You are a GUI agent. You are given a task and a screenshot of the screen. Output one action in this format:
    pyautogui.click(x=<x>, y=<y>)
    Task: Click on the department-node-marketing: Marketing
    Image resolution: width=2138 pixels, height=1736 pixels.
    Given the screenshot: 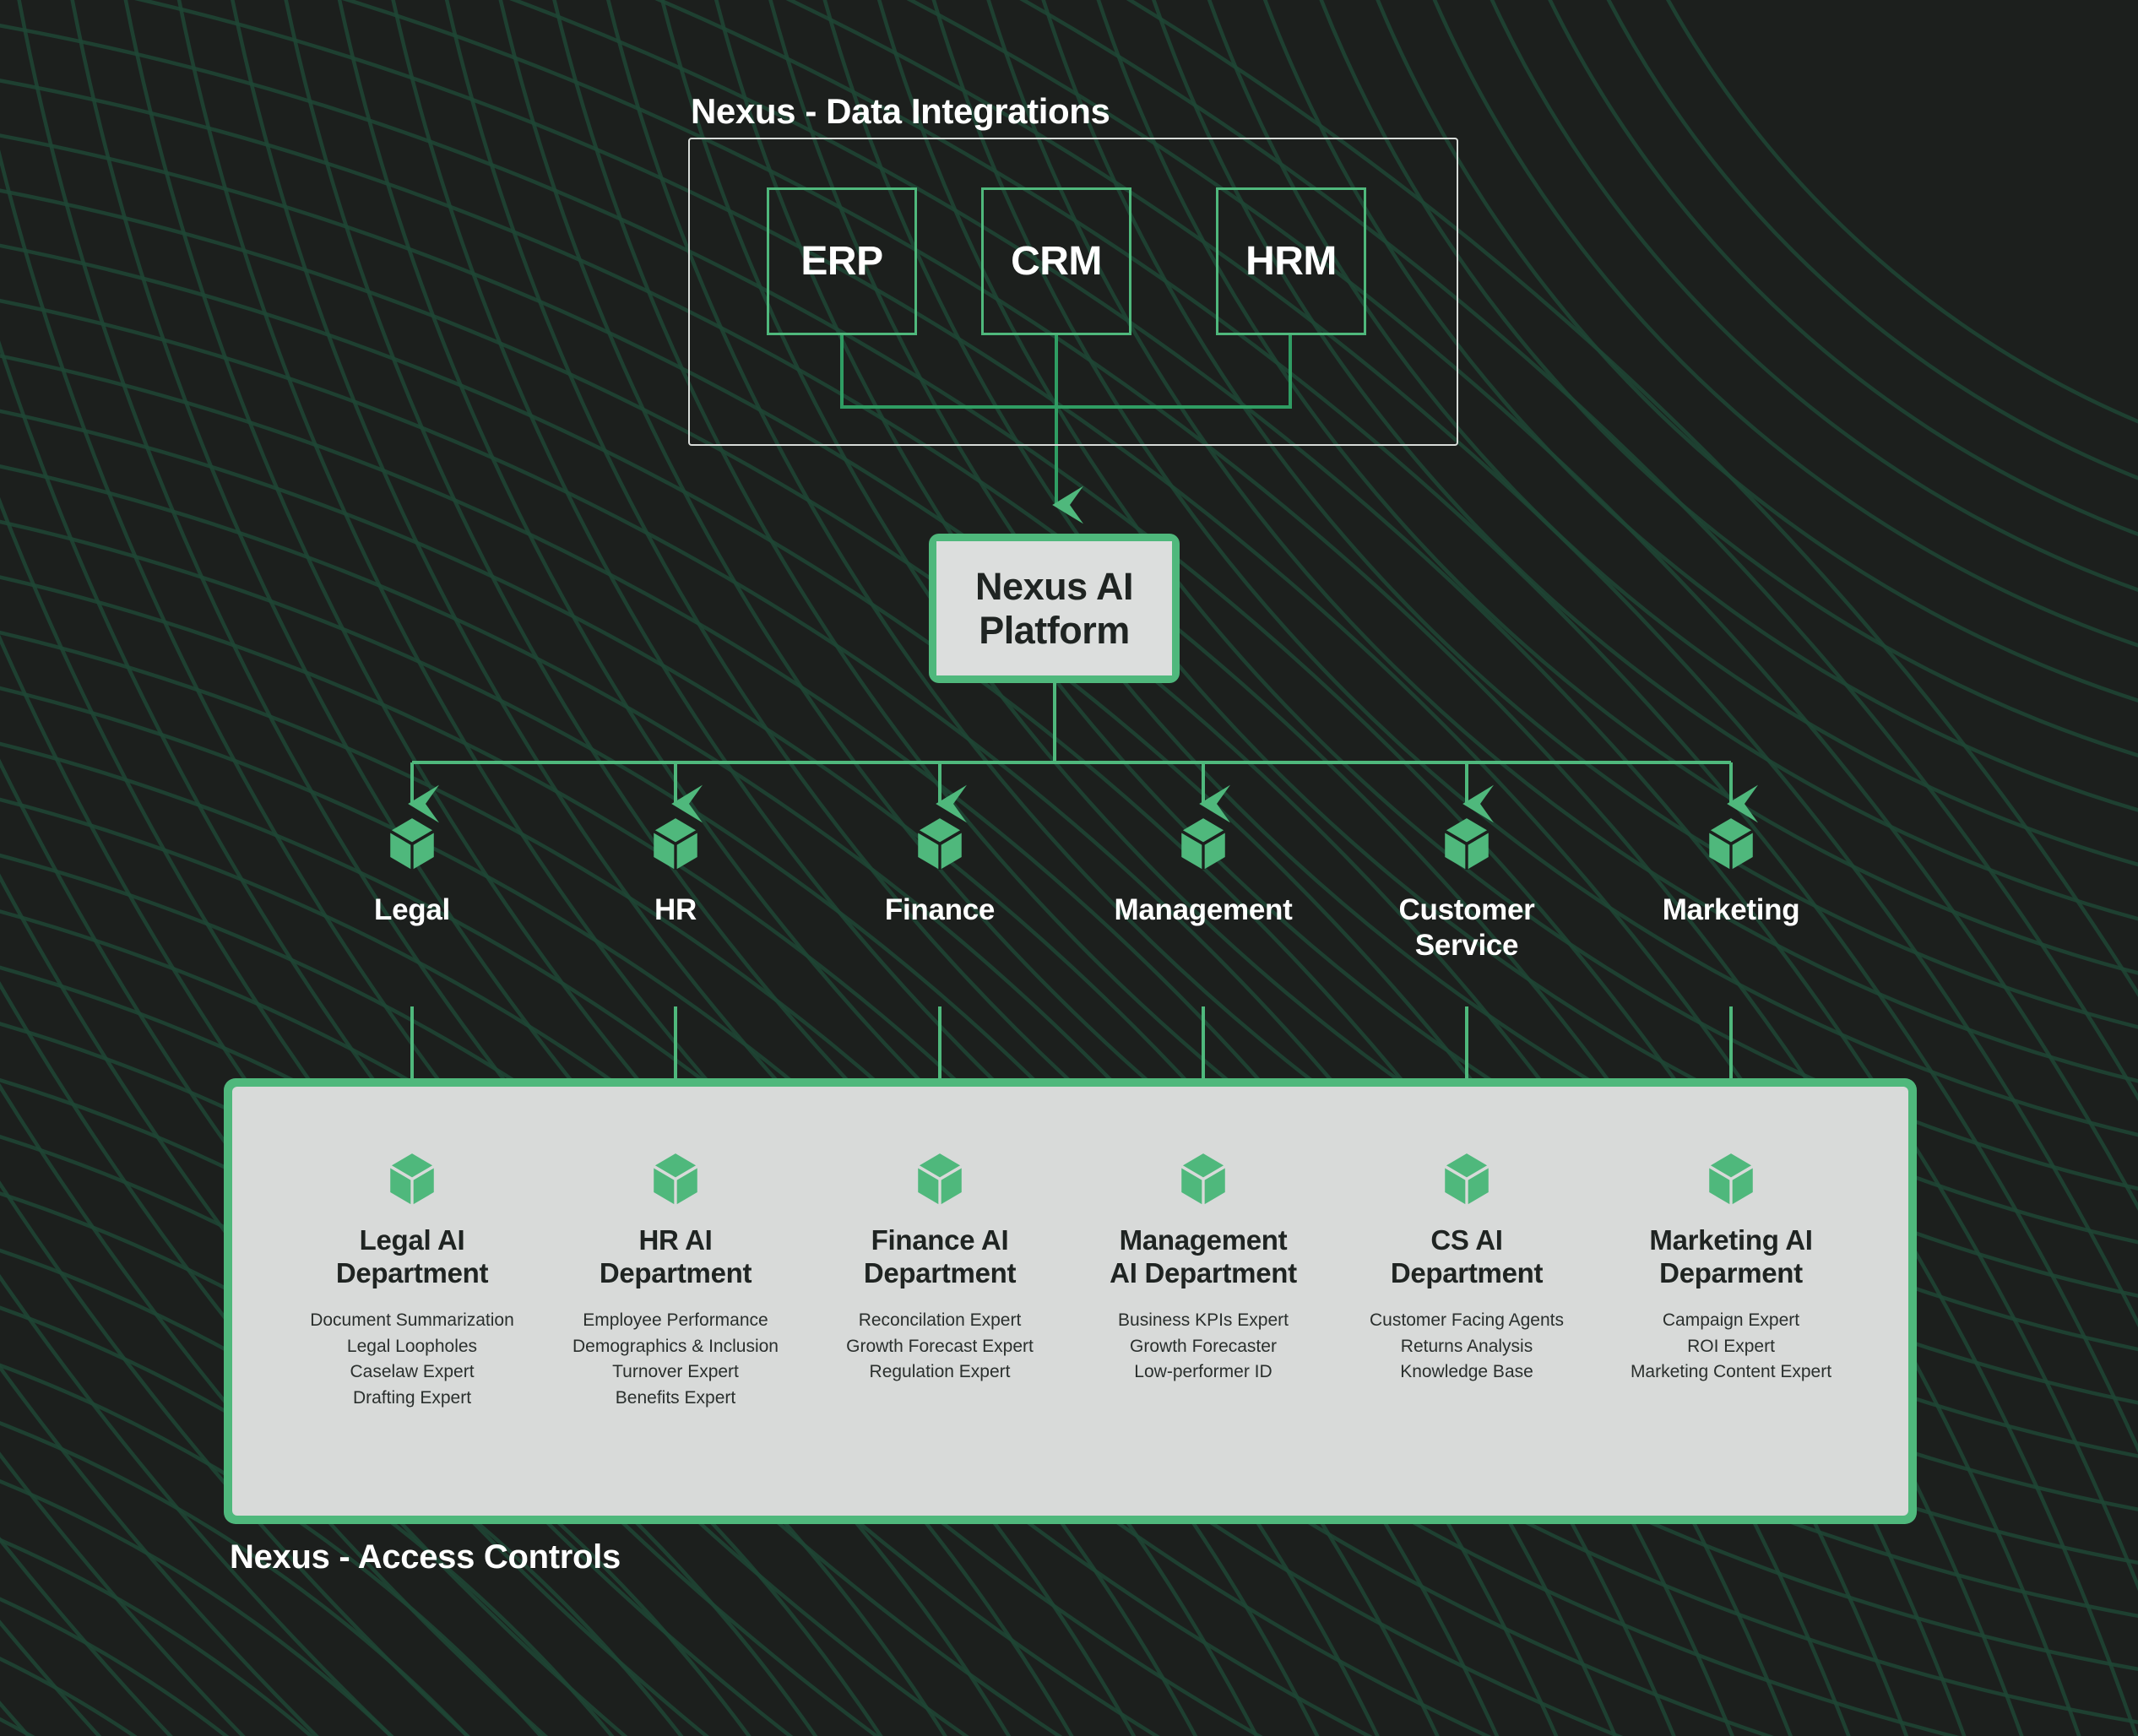 What is the action you would take?
    pyautogui.click(x=1731, y=873)
    